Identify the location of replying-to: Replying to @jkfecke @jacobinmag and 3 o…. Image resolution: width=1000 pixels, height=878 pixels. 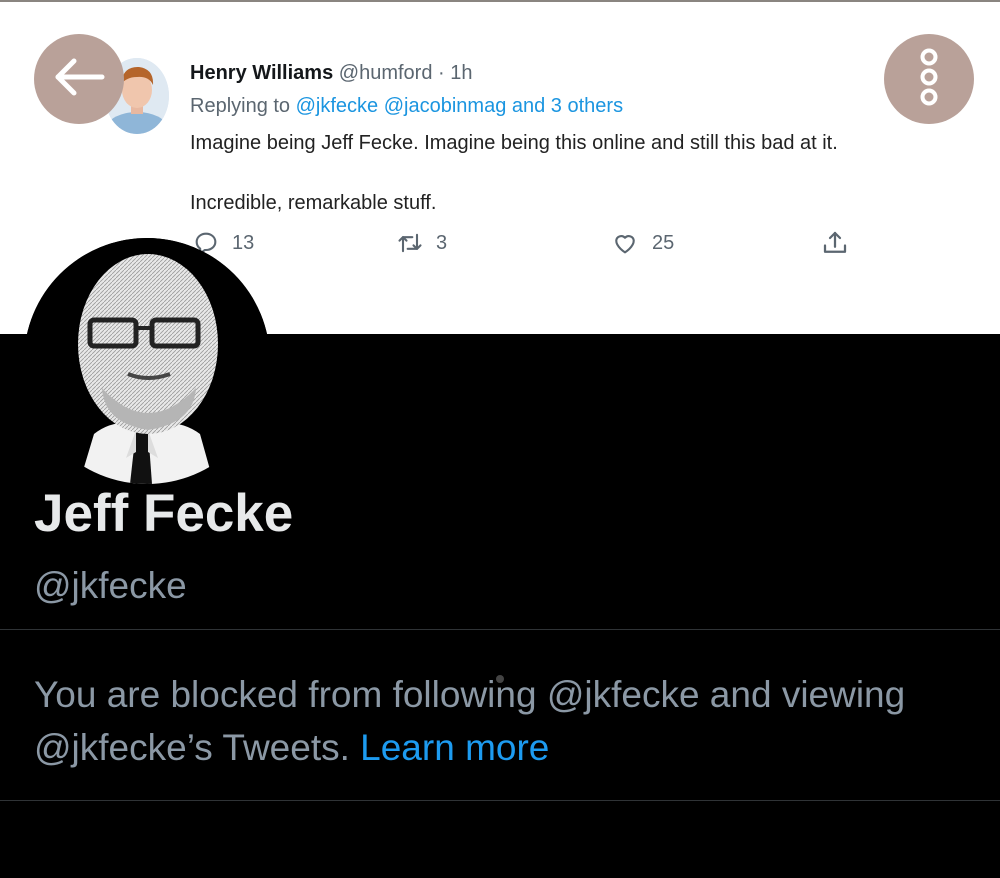
(406, 106).